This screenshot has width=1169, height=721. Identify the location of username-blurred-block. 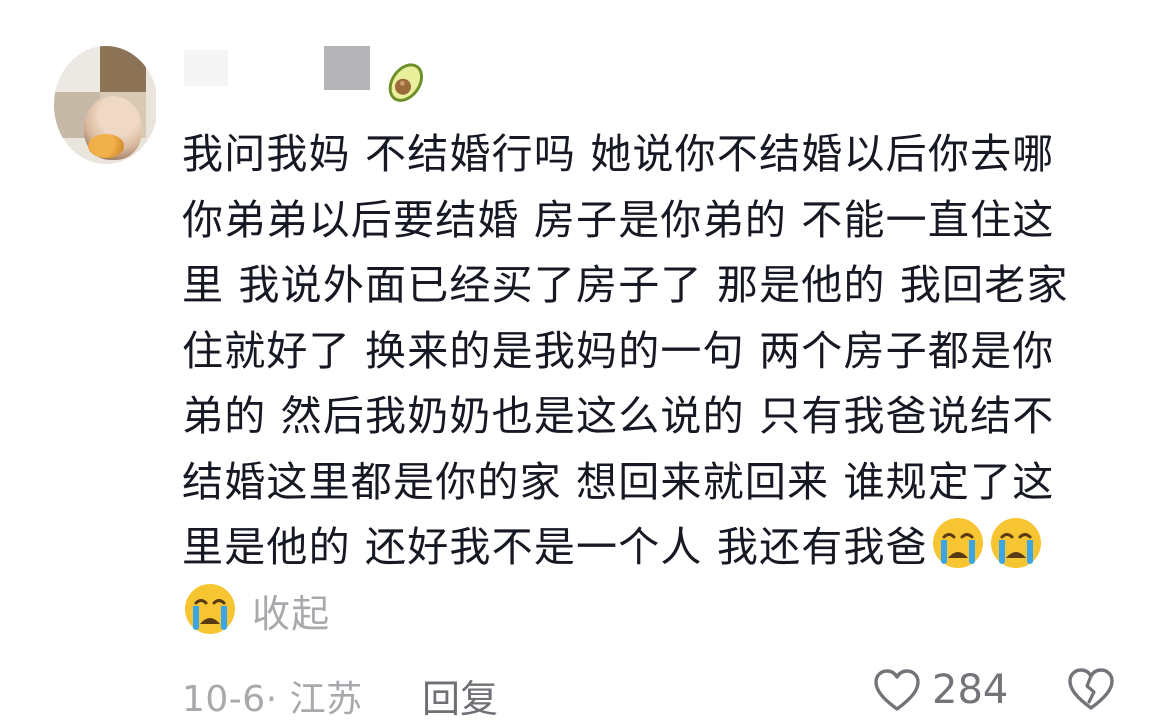
(347, 68).